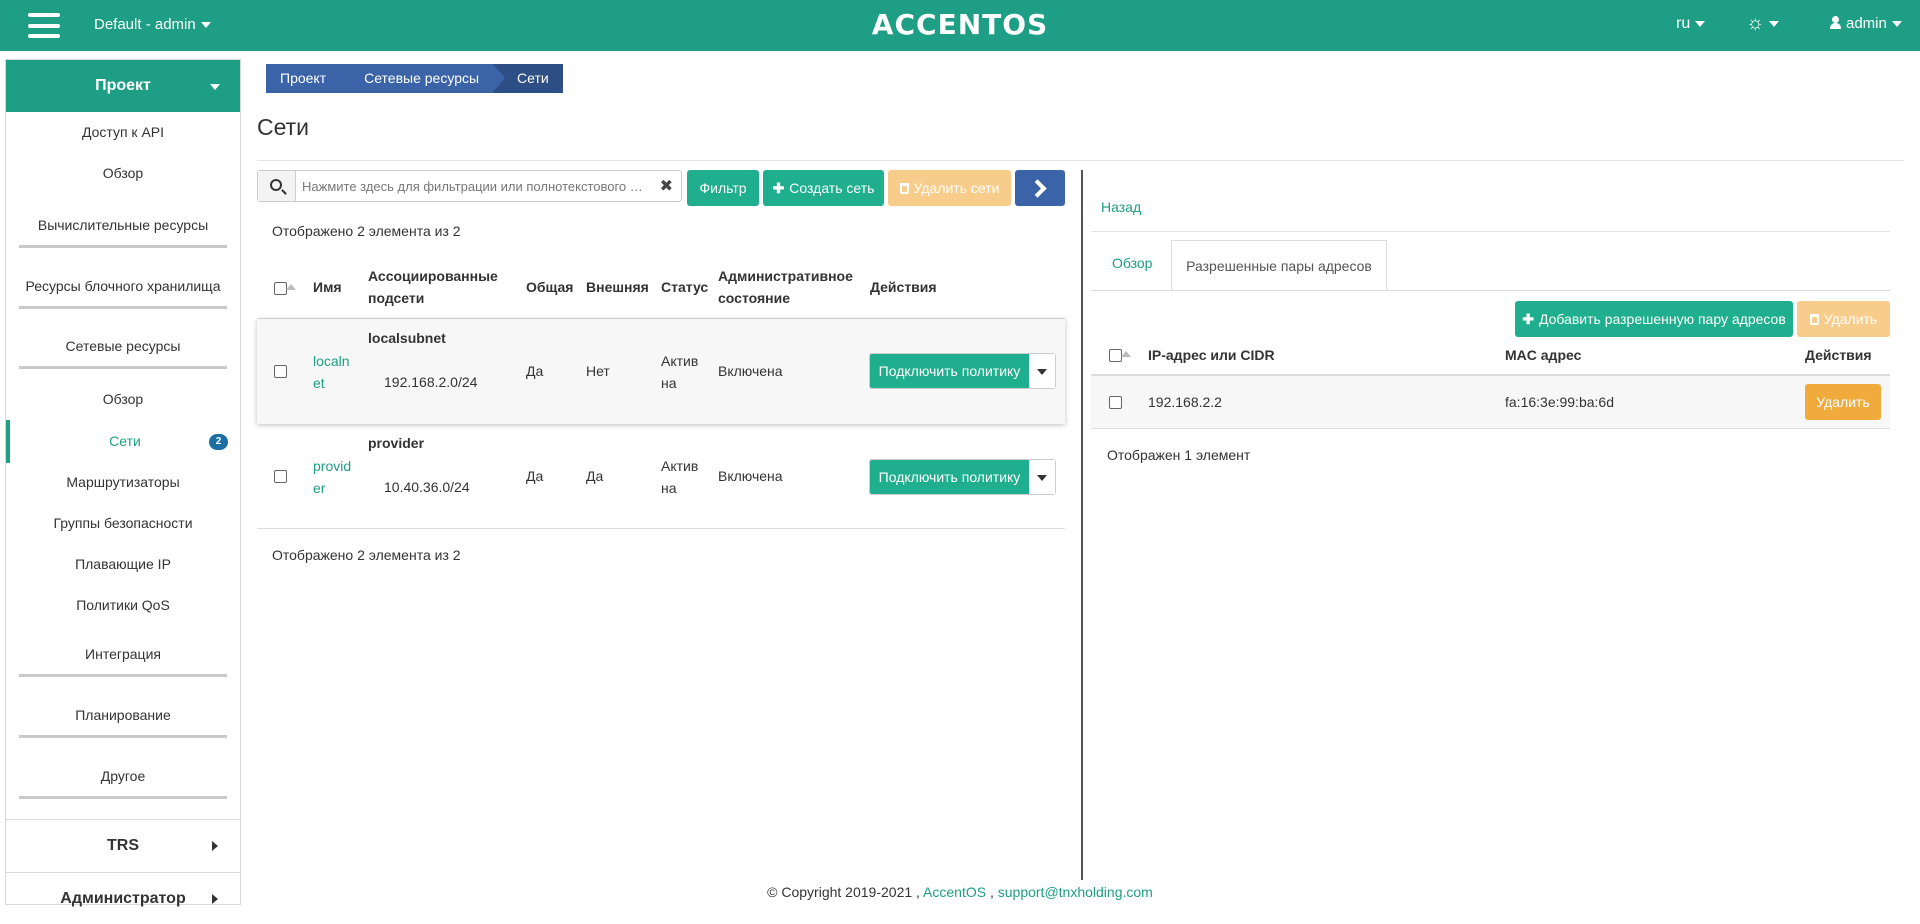  I want to click on col-ip-cidr: IP-адрес или CIDR, so click(1211, 355).